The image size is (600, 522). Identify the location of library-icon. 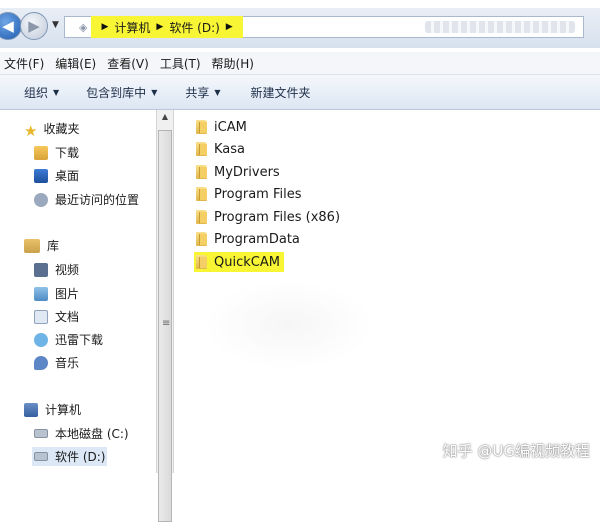
(32, 245).